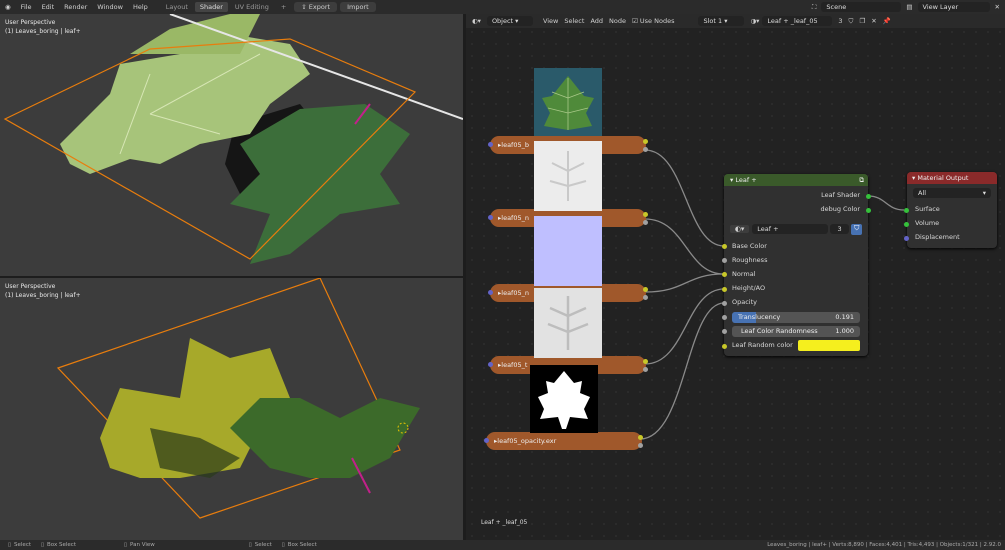  Describe the element at coordinates (302, 545) in the screenshot. I see `status-box-select-2: Box Select` at that location.